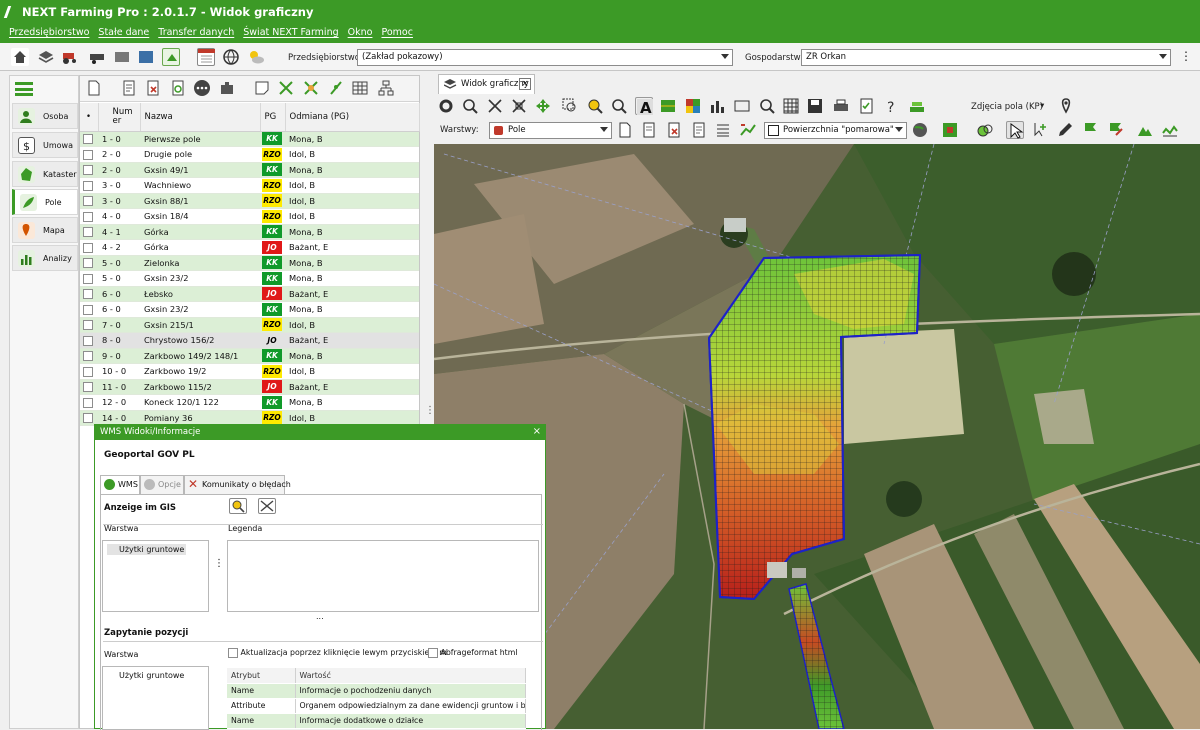  I want to click on table-row: 9 - 0 Zarkbowo 149/2 148/1 KK Mona, B, so click(249, 356).